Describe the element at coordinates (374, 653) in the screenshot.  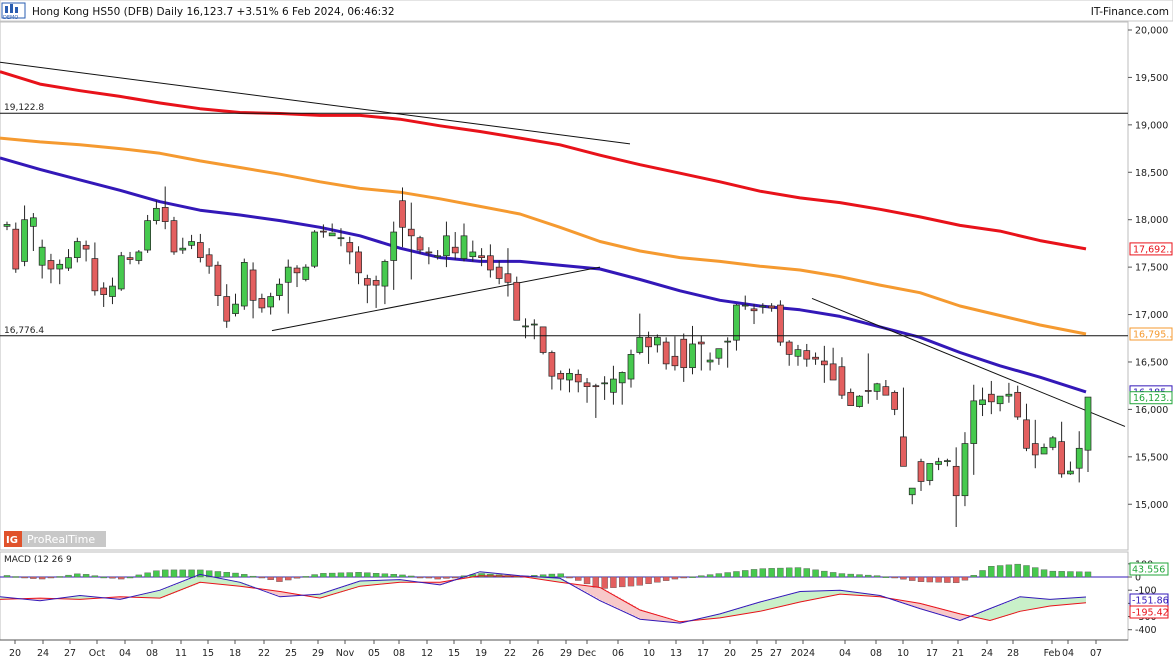
I see `date-tick-label: 05` at that location.